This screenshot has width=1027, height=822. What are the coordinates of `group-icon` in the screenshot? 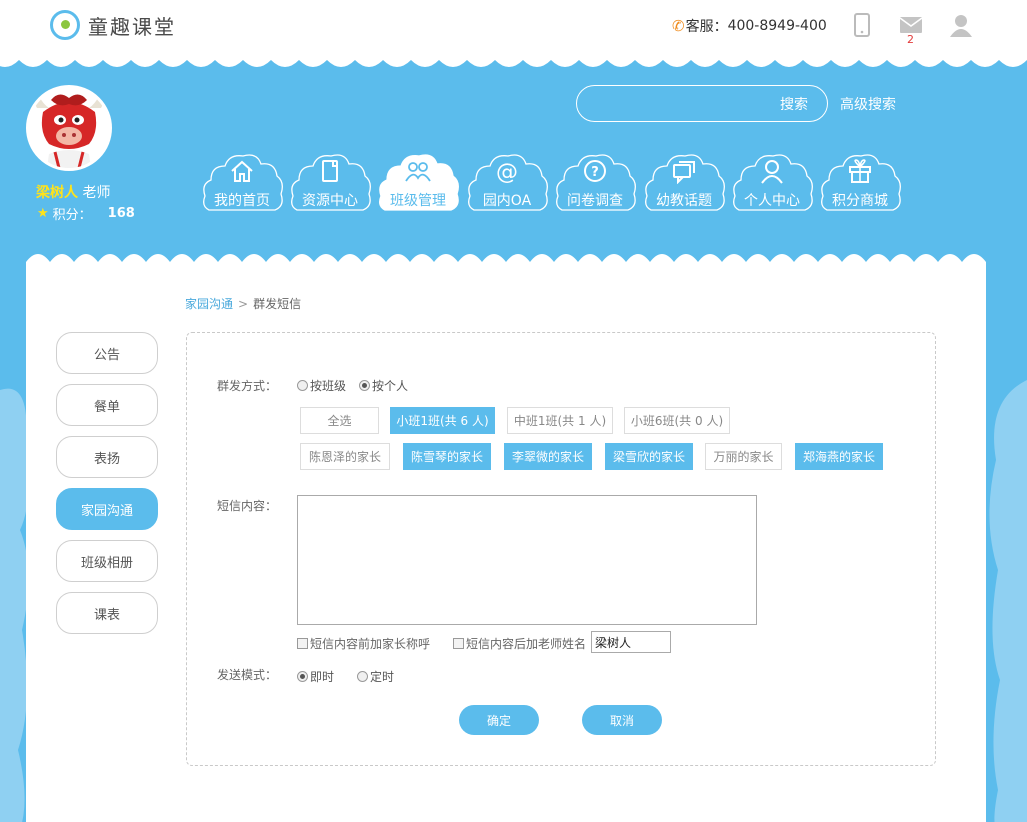 It's located at (418, 172).